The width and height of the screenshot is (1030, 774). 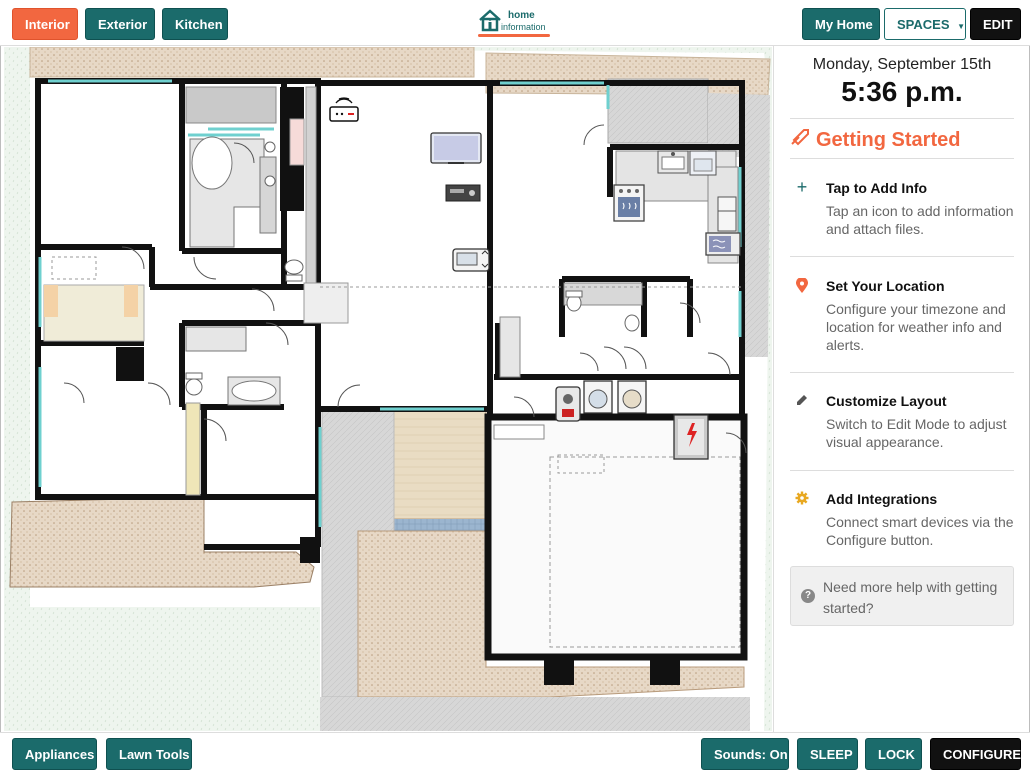 I want to click on sounds-toggle-button: Sounds: On, so click(x=745, y=754).